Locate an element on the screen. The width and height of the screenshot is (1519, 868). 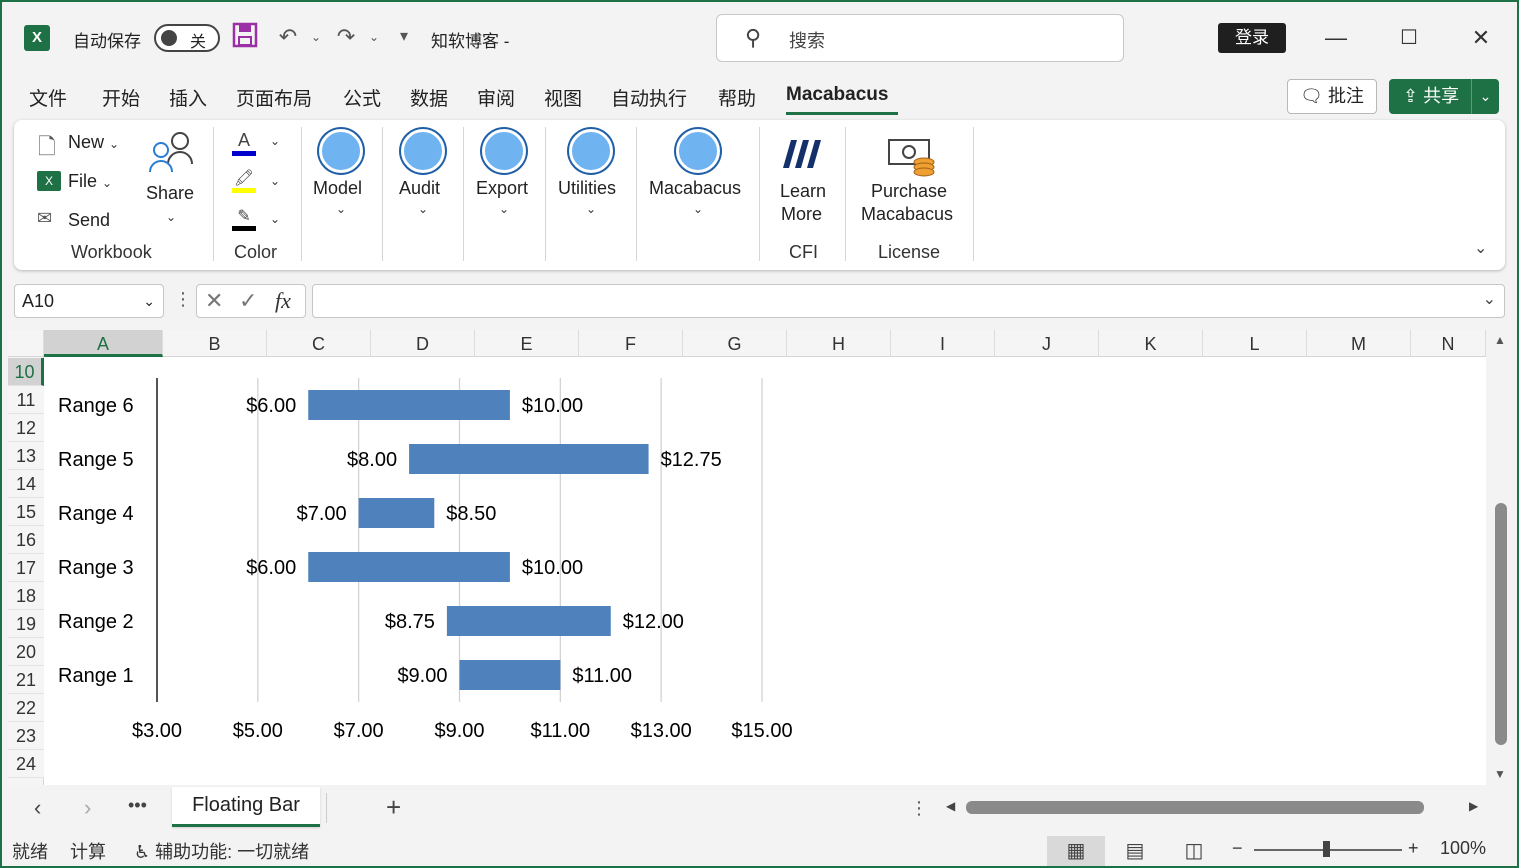
column-header-f: F is located at coordinates (631, 343).